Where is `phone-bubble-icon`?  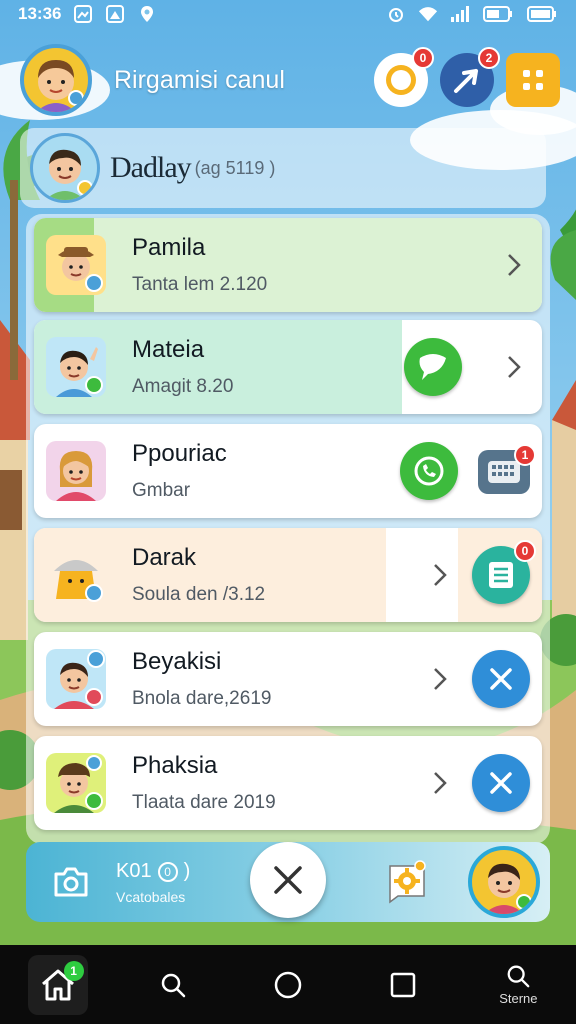 phone-bubble-icon is located at coordinates (429, 471).